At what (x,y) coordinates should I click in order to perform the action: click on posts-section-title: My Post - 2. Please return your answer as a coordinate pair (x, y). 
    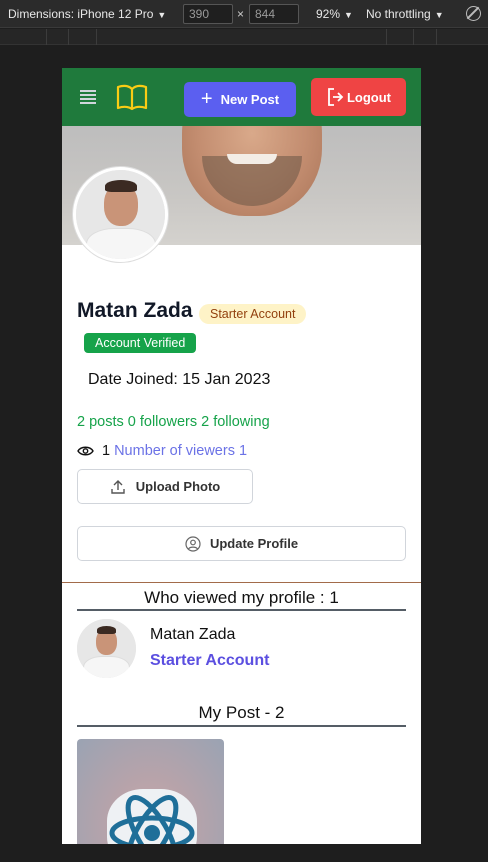
    Looking at the image, I should click on (241, 712).